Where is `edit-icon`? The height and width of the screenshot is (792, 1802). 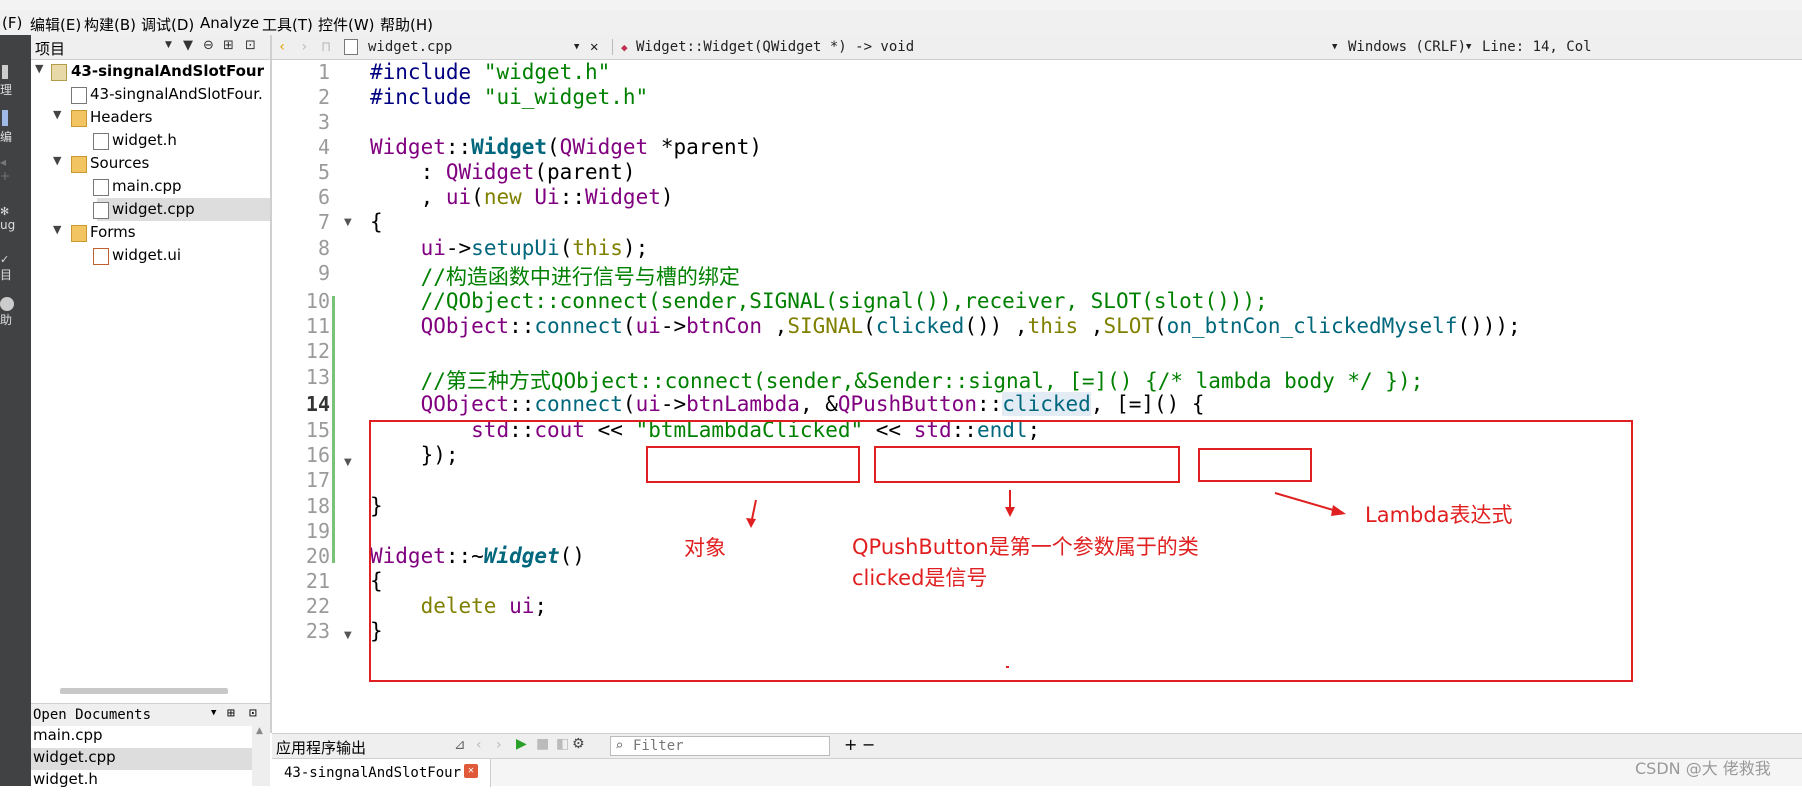
edit-icon is located at coordinates (5, 118).